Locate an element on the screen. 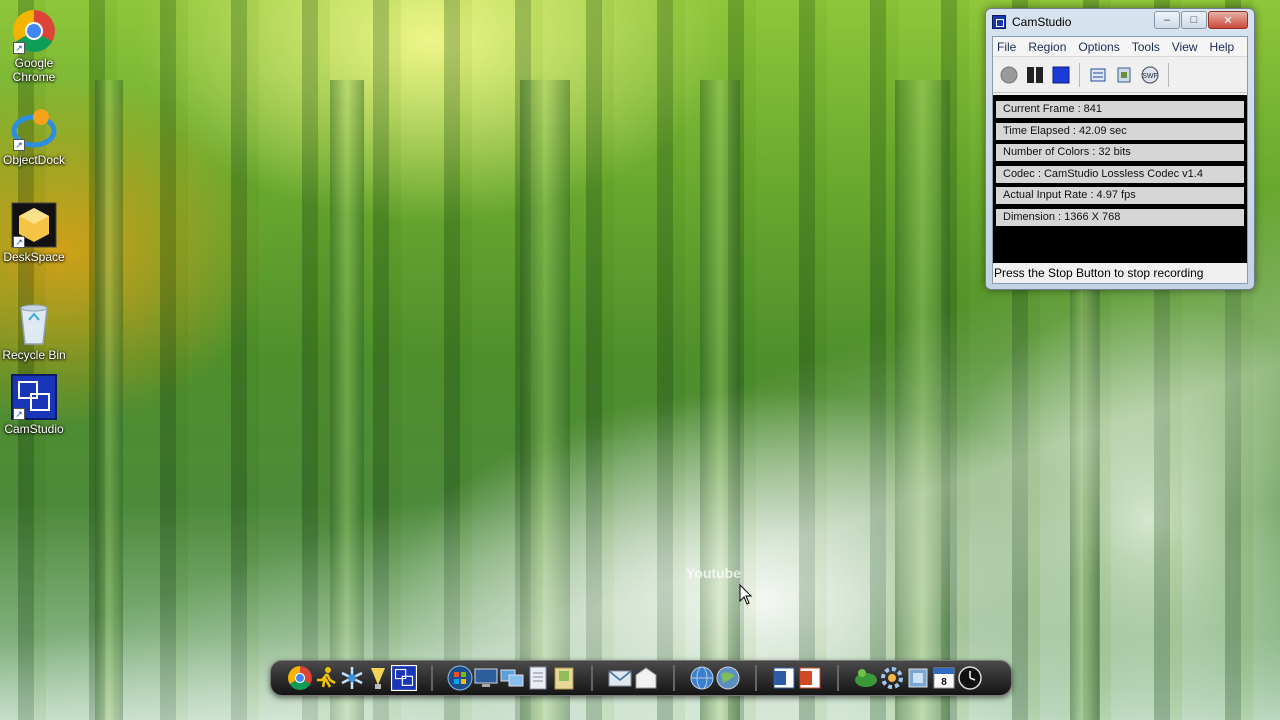 The image size is (1280, 720). watermark-text: Youtube is located at coordinates (713, 573).